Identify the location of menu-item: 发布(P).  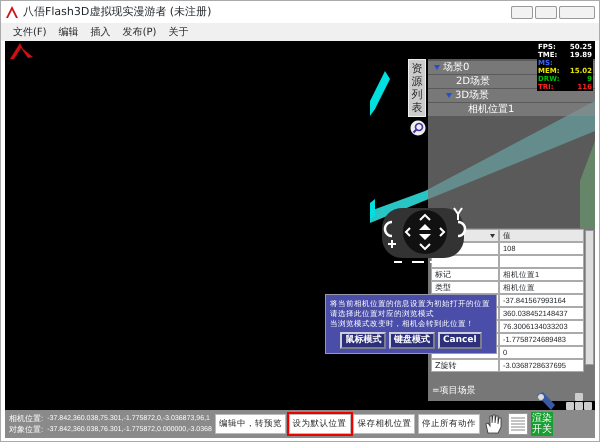
(139, 32).